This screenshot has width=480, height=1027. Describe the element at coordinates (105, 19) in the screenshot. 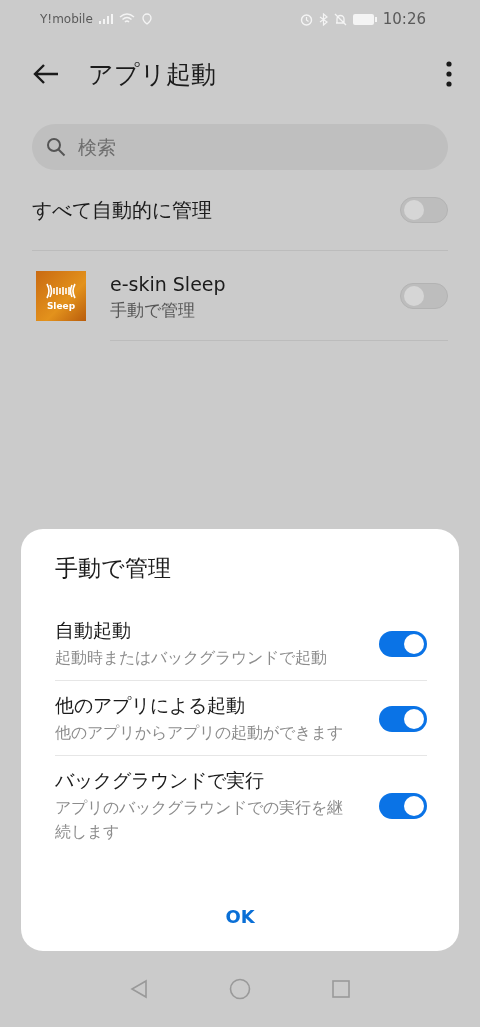

I see `signal-icon` at that location.